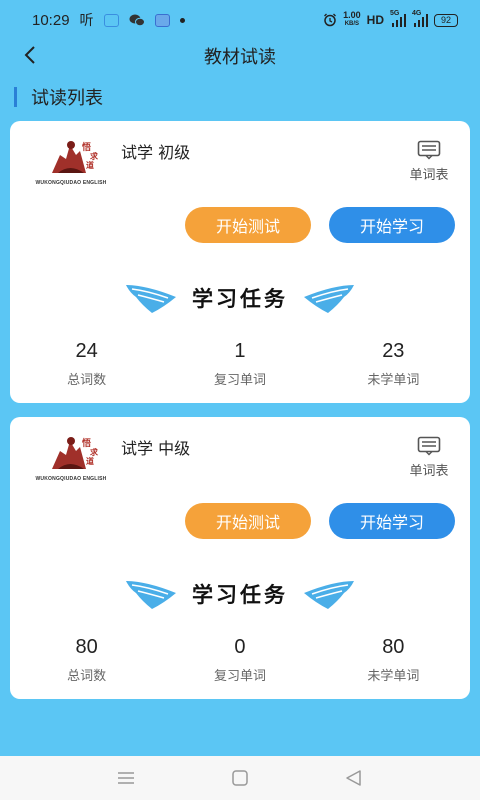  I want to click on system-nav-bar, so click(240, 778).